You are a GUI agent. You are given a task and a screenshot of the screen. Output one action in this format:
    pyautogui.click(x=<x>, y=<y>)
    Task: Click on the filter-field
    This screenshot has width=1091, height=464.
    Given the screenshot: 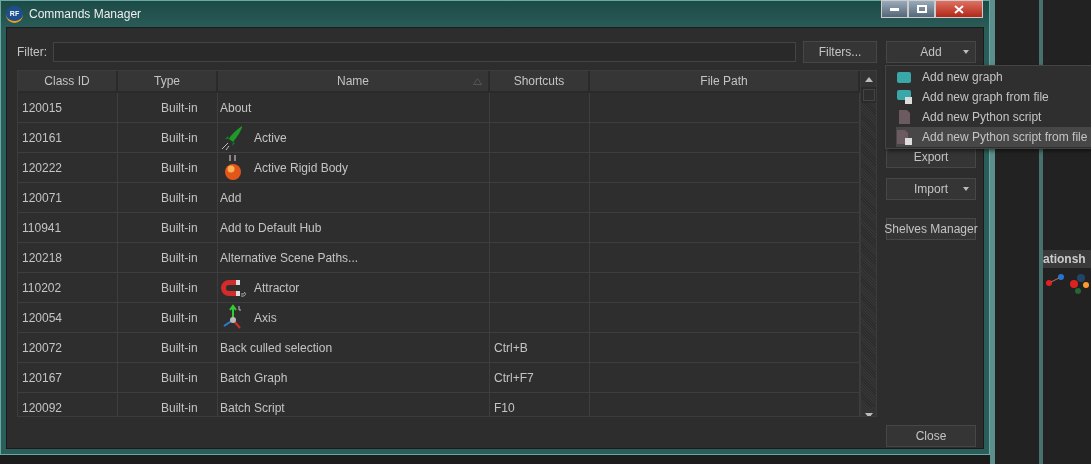 What is the action you would take?
    pyautogui.click(x=424, y=52)
    